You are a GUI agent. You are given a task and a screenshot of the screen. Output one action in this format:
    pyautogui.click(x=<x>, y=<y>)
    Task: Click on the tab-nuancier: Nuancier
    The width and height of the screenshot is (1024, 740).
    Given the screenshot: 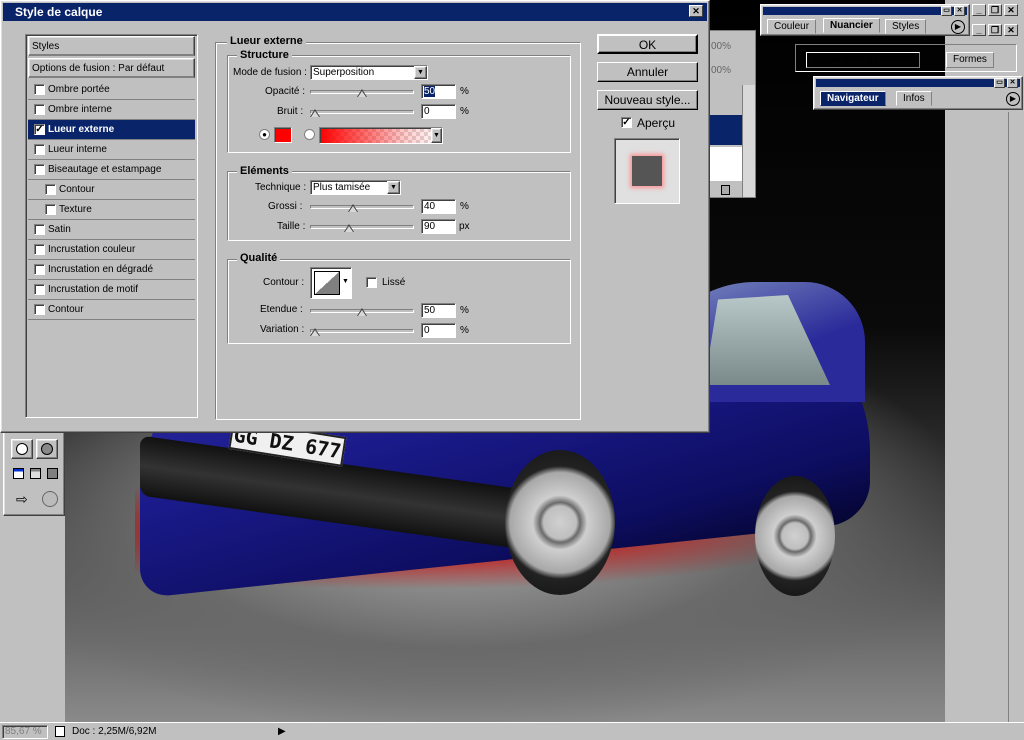 What is the action you would take?
    pyautogui.click(x=851, y=25)
    